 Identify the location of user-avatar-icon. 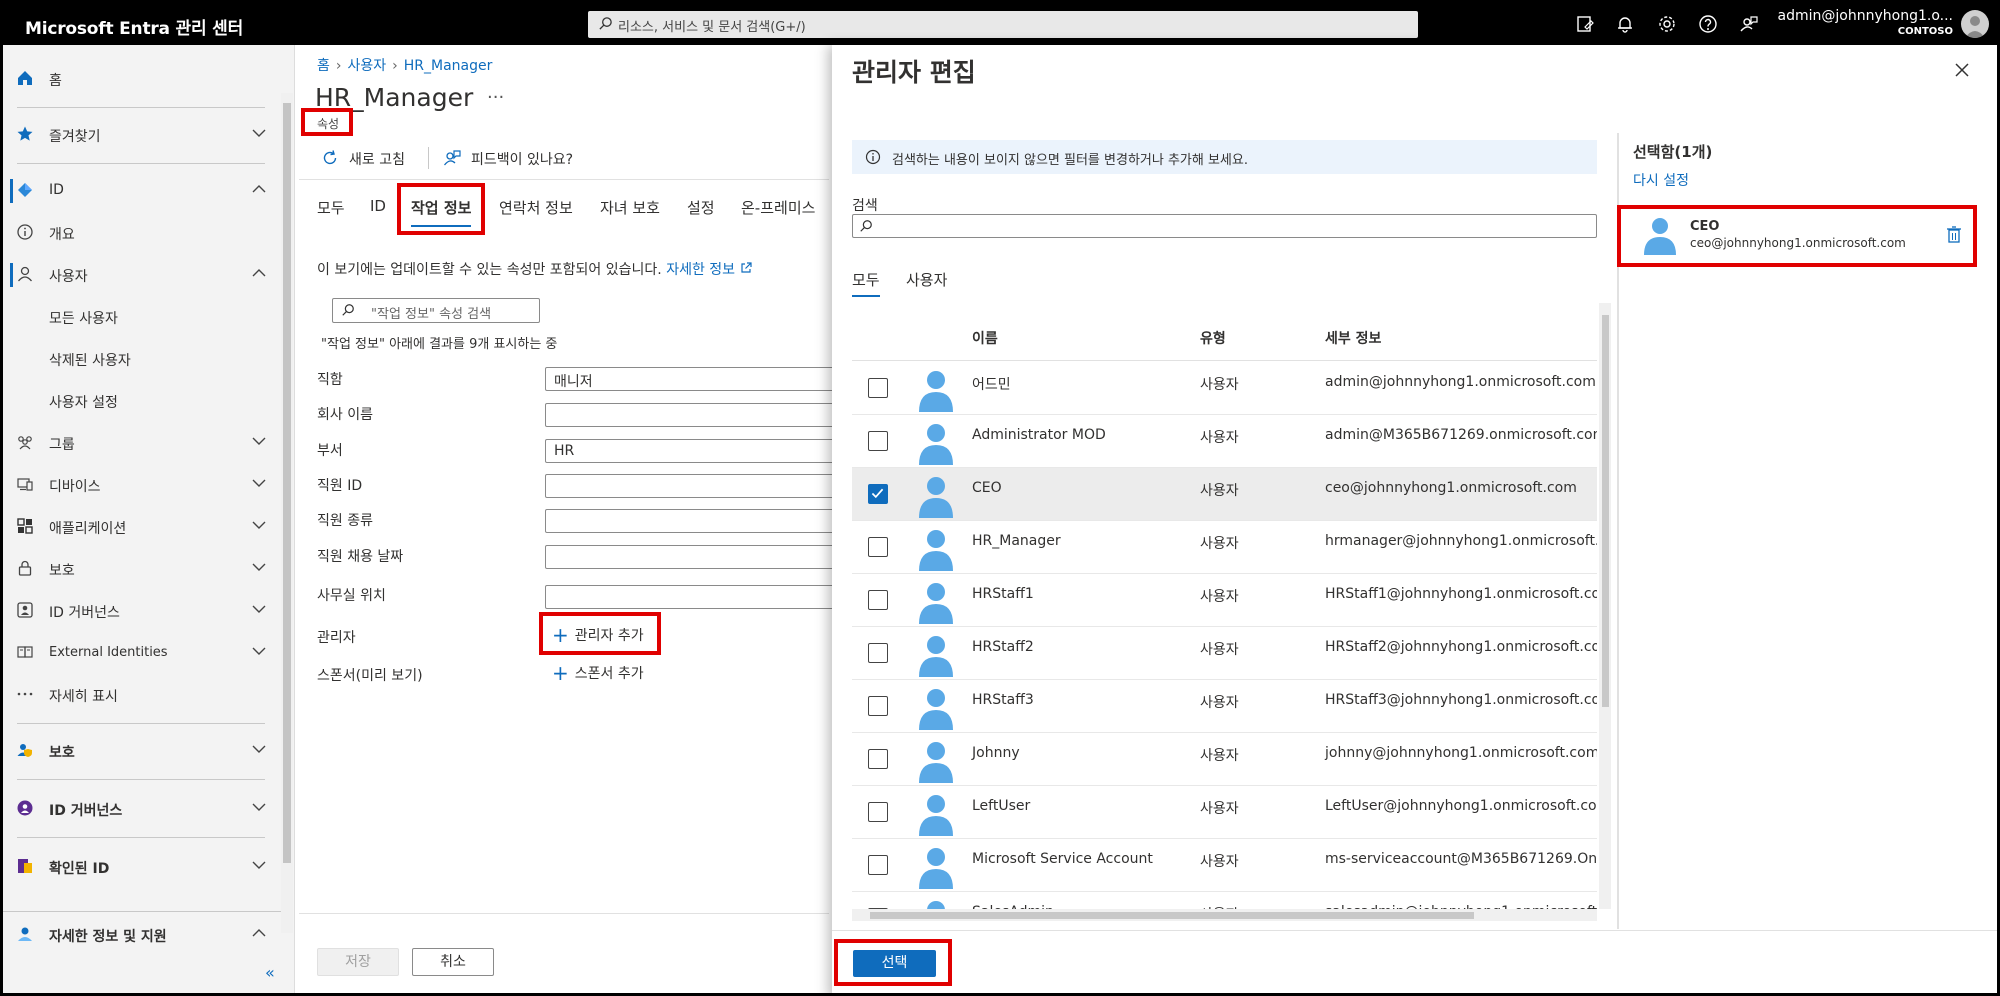
(936, 497).